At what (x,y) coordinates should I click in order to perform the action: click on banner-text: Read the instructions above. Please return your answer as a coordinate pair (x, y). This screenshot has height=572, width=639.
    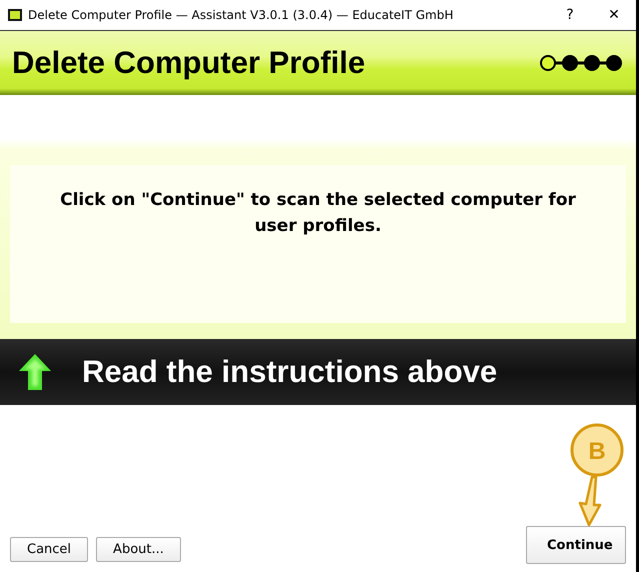
    Looking at the image, I should click on (290, 372).